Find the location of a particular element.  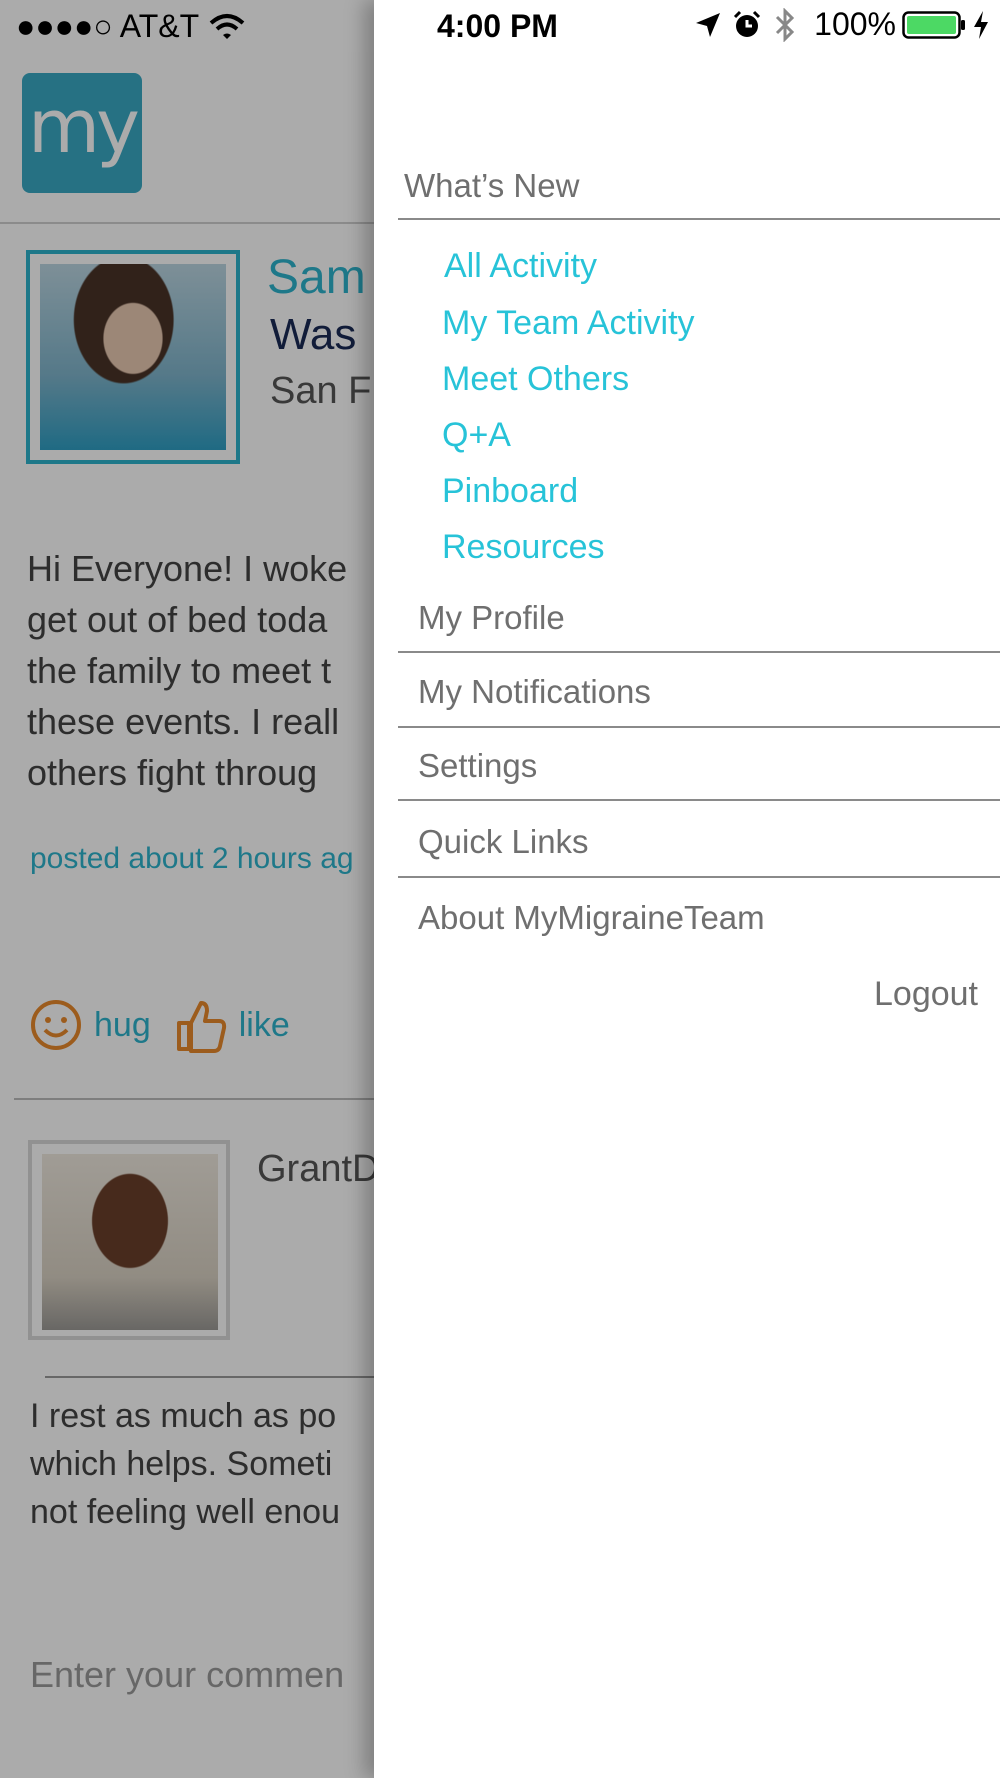

logout-button: Logout is located at coordinates (926, 994).